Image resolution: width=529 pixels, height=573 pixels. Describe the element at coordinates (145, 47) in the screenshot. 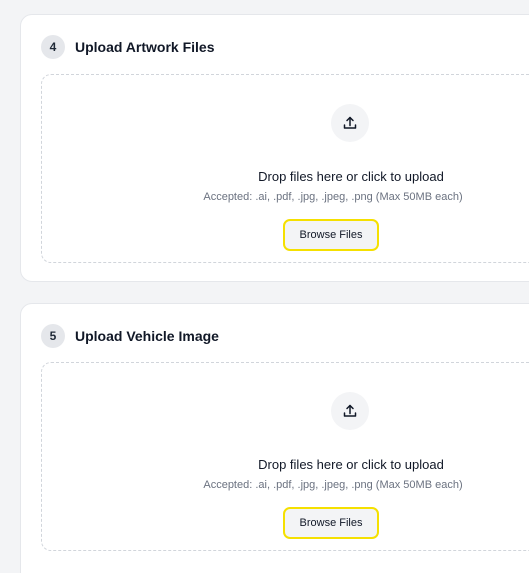

I see `section-title: Upload Artwork Files` at that location.